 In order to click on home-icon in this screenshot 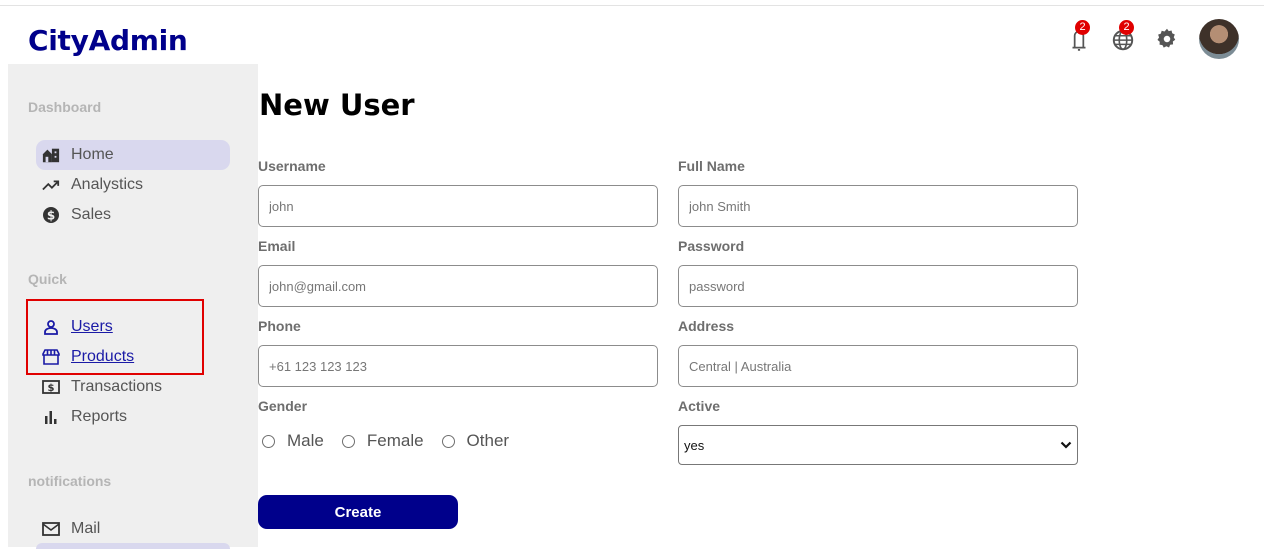, I will do `click(51, 155)`.